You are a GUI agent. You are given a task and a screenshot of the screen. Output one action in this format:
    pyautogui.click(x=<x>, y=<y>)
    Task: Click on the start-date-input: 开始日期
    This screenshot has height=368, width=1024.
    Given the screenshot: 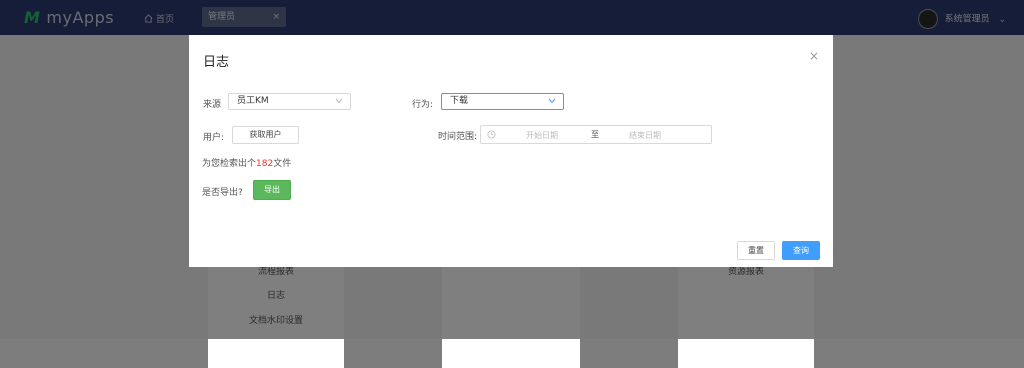 What is the action you would take?
    pyautogui.click(x=542, y=135)
    